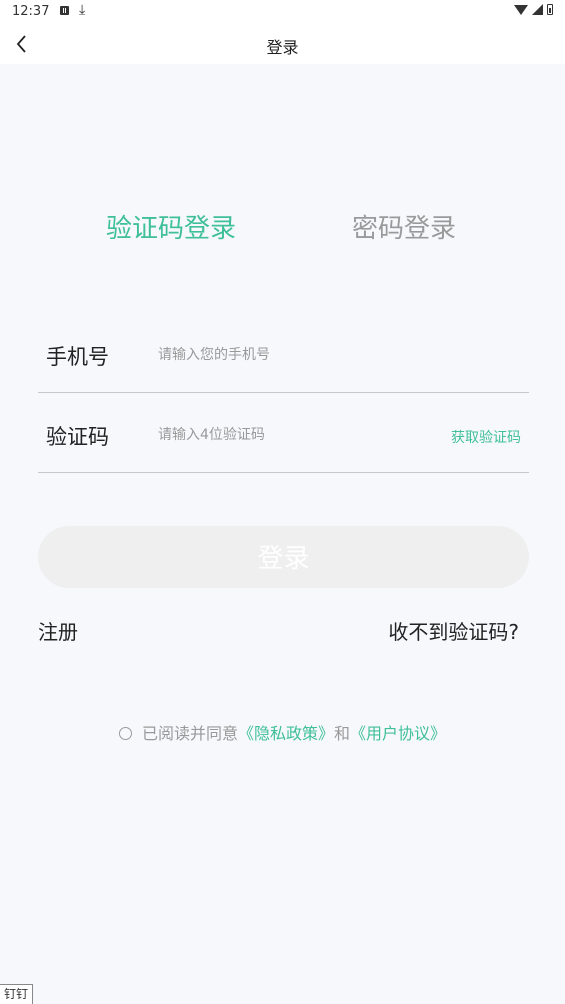 The image size is (565, 1004). I want to click on register-link: 注册, so click(58, 630).